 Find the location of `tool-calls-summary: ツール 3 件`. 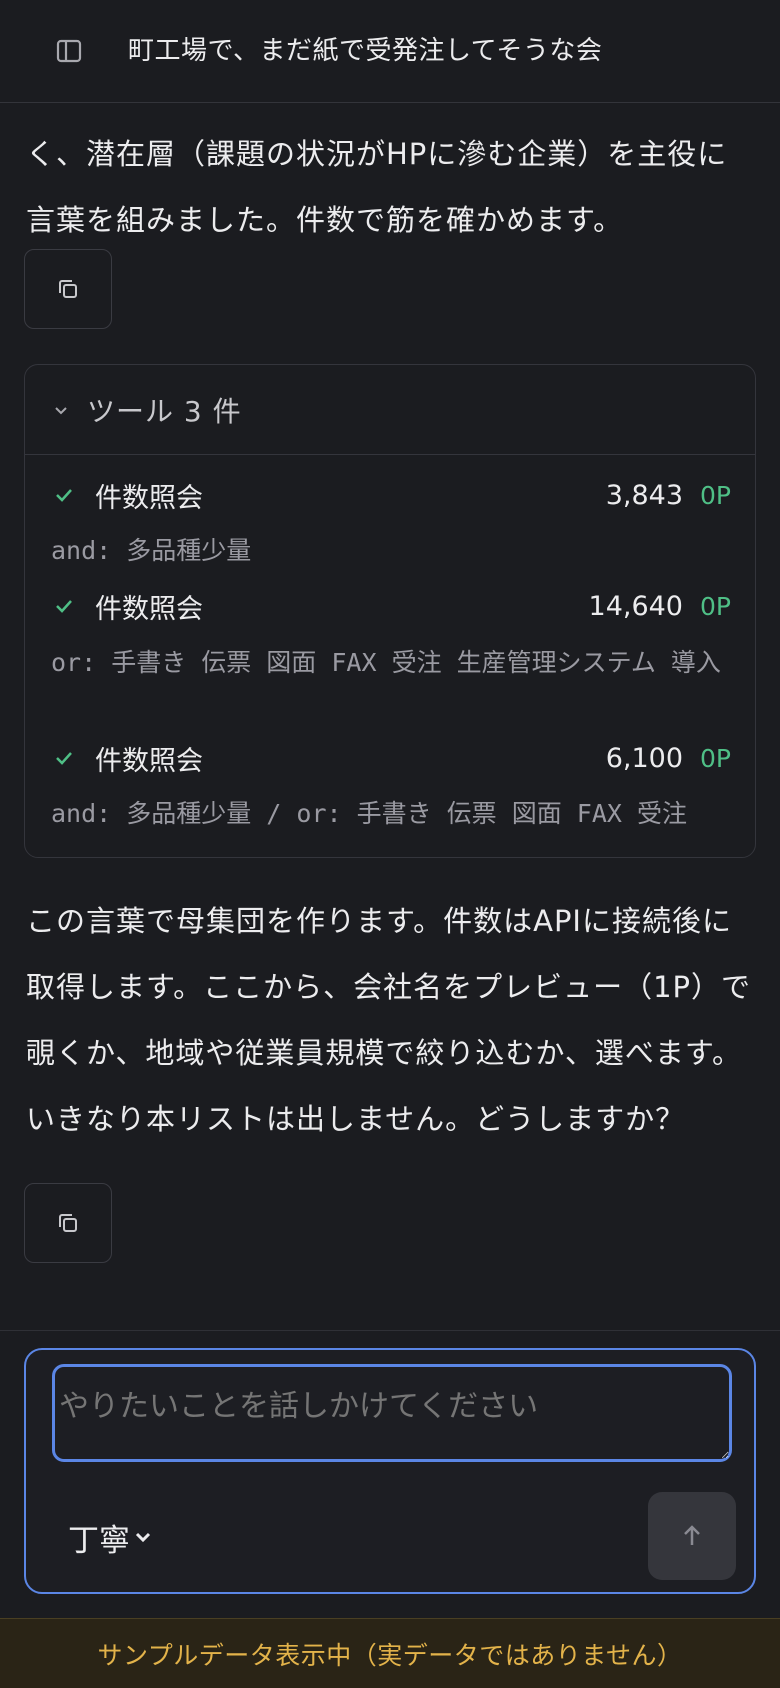

tool-calls-summary: ツール 3 件 is located at coordinates (164, 411).